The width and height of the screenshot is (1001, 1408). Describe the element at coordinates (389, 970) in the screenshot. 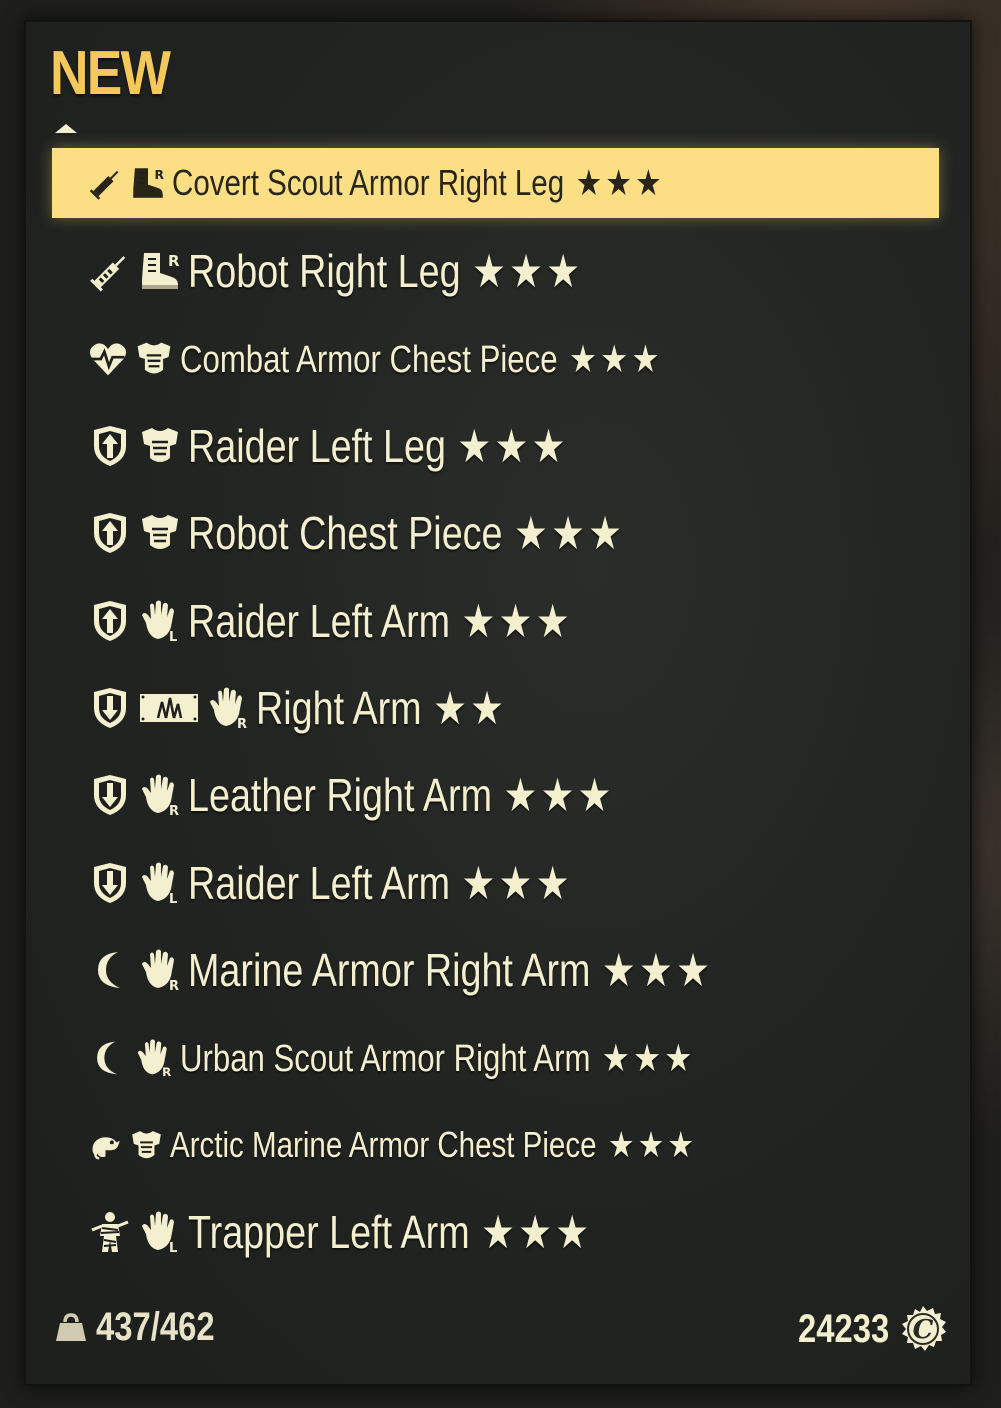

I see `item-name: Marine Armor Right Arm` at that location.